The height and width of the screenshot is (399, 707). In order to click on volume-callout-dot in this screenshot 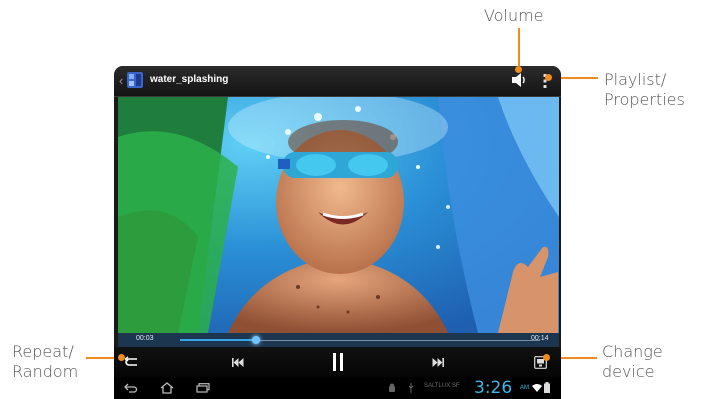, I will do `click(518, 69)`.